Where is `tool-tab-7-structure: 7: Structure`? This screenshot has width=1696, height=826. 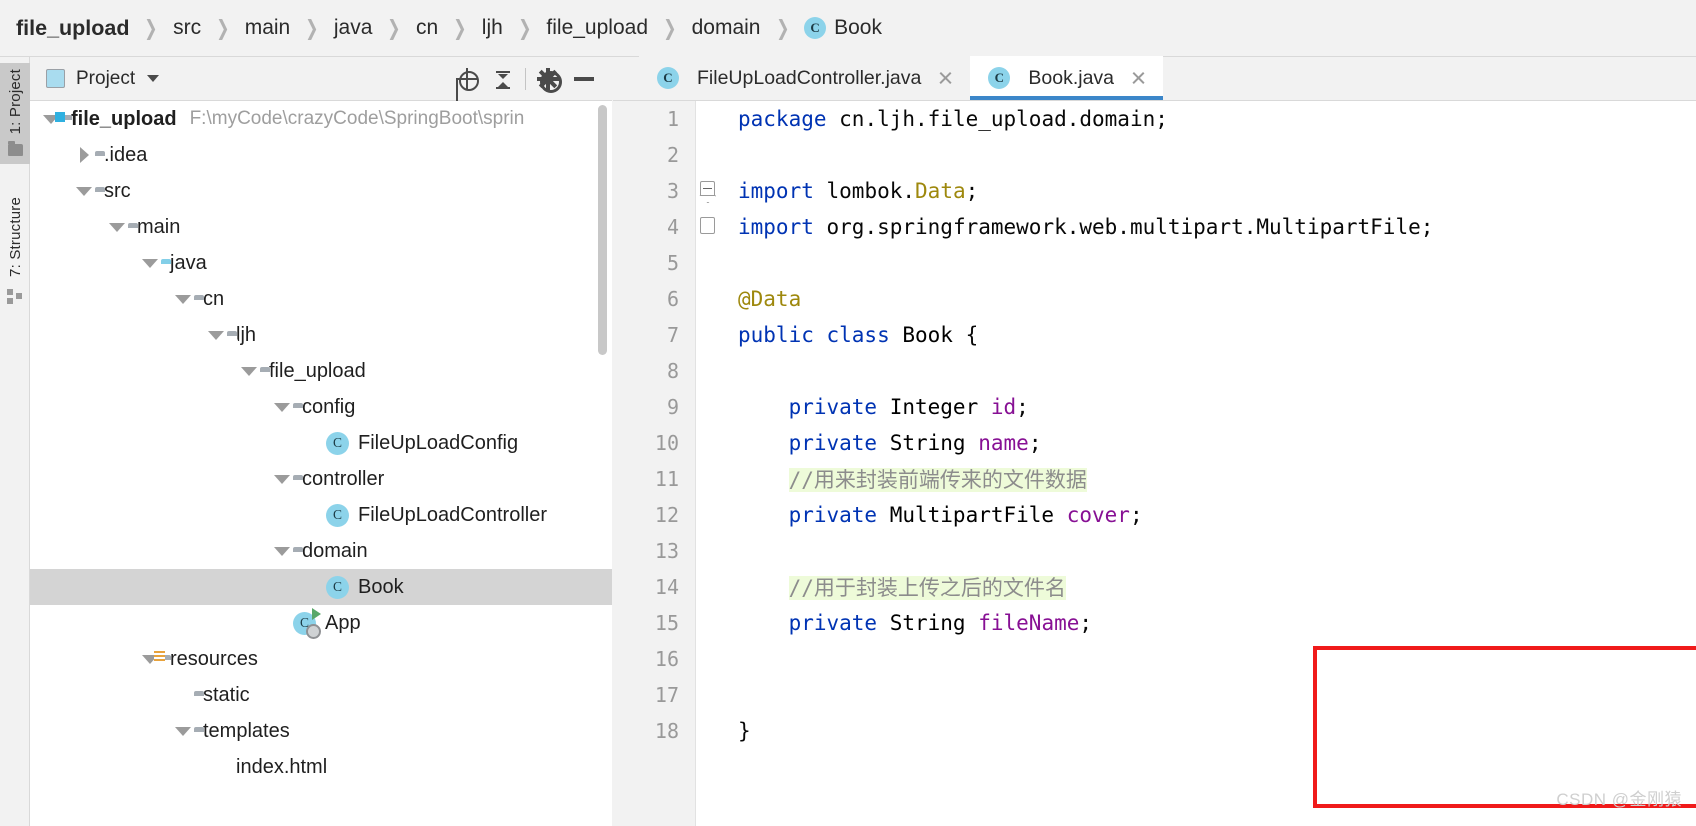
tool-tab-7-structure: 7: Structure is located at coordinates (15, 248).